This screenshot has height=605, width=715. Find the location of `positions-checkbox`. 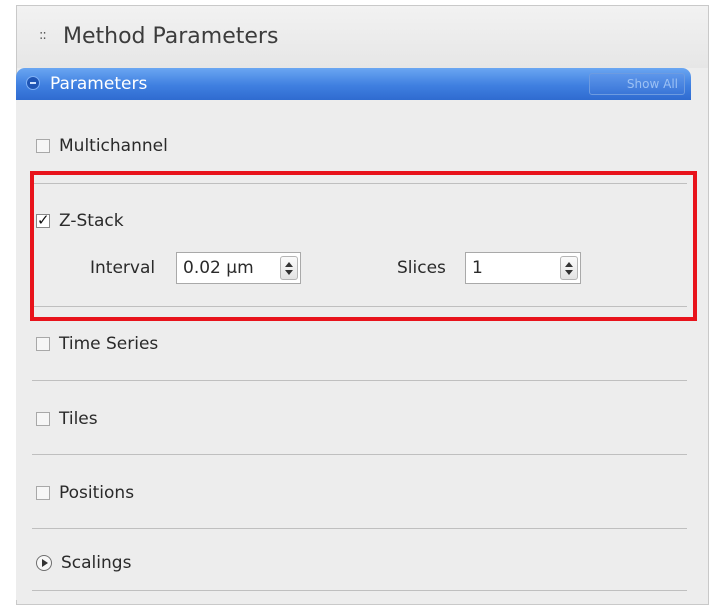

positions-checkbox is located at coordinates (43, 493).